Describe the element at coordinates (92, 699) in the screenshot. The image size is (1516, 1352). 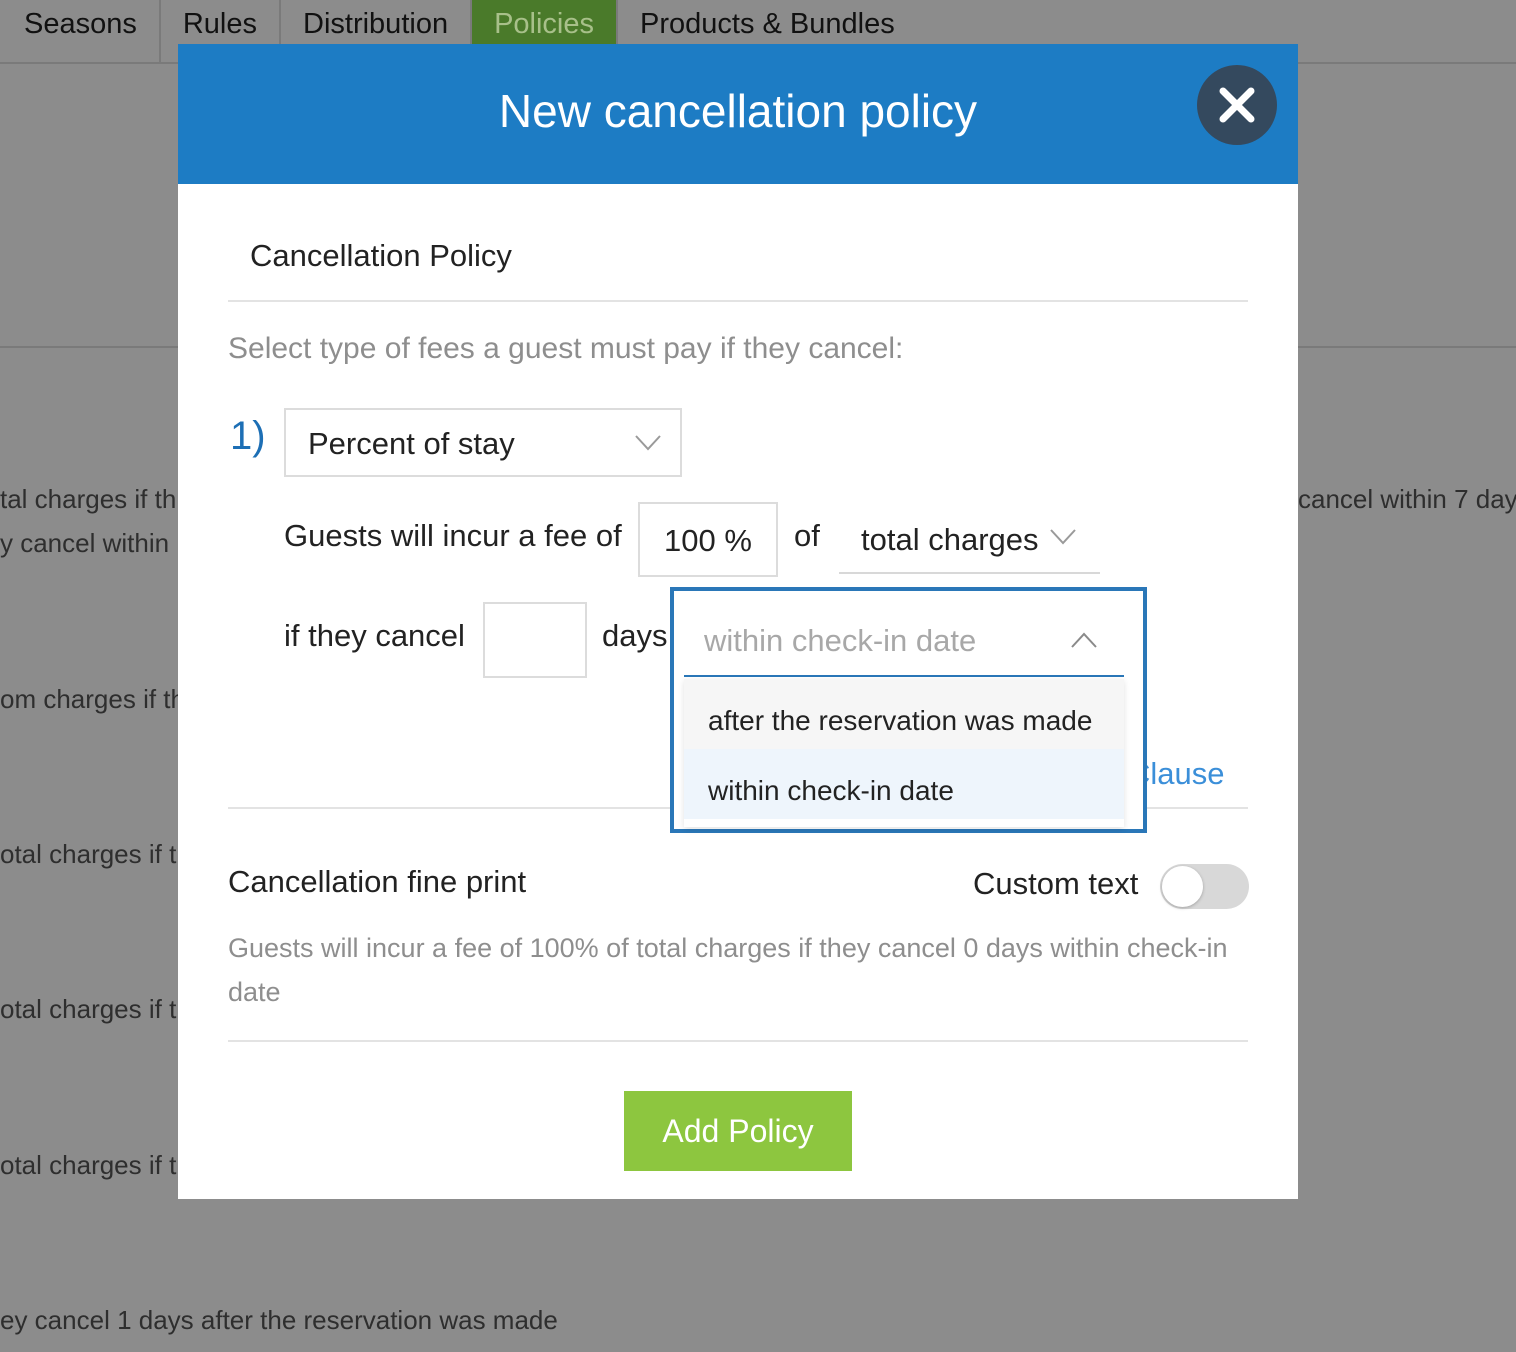
I see `background-policy-text: om charges if th` at that location.